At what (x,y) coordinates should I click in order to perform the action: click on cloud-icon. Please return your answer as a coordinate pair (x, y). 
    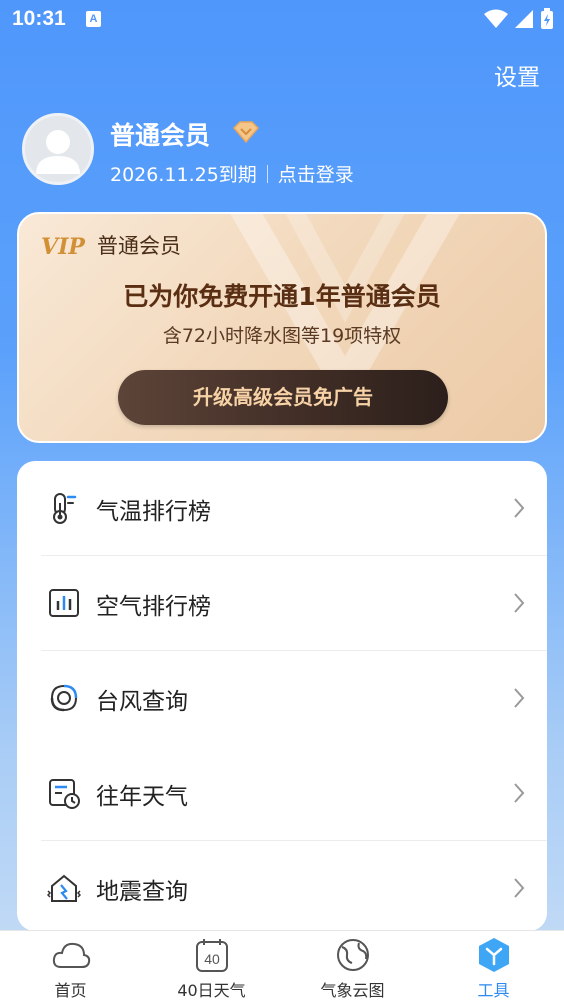
    Looking at the image, I should click on (71, 955).